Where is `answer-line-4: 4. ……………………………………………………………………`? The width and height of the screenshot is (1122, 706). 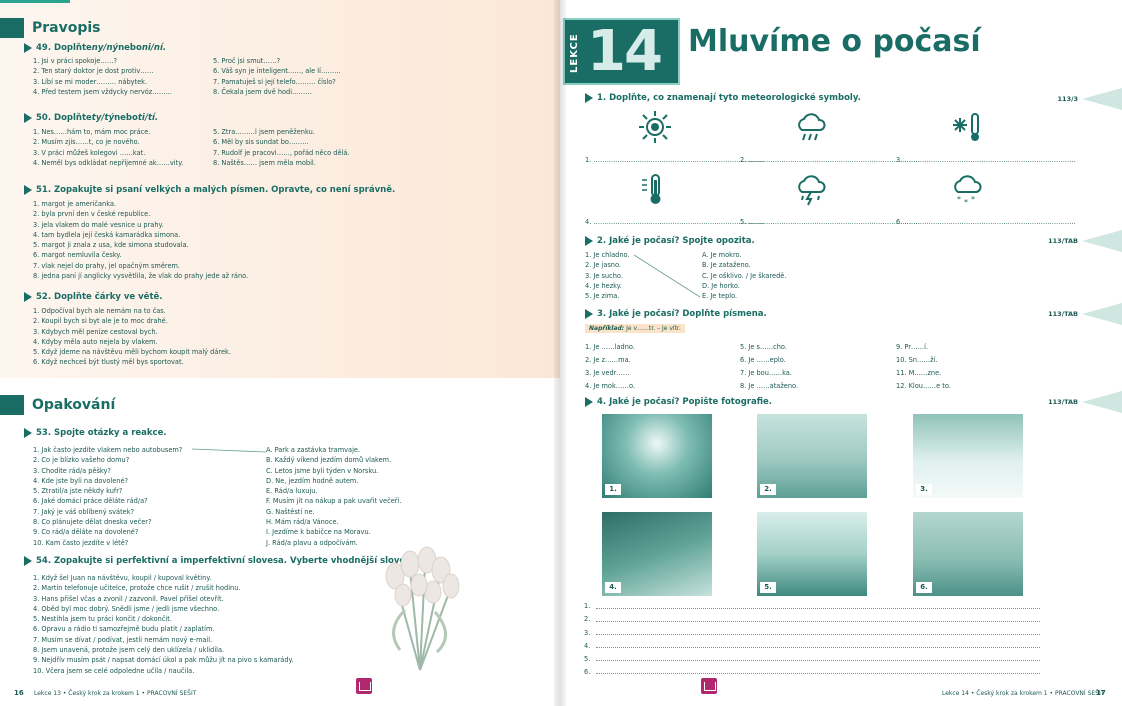 answer-line-4: 4. …………………………………………………………………… is located at coordinates (675, 222).